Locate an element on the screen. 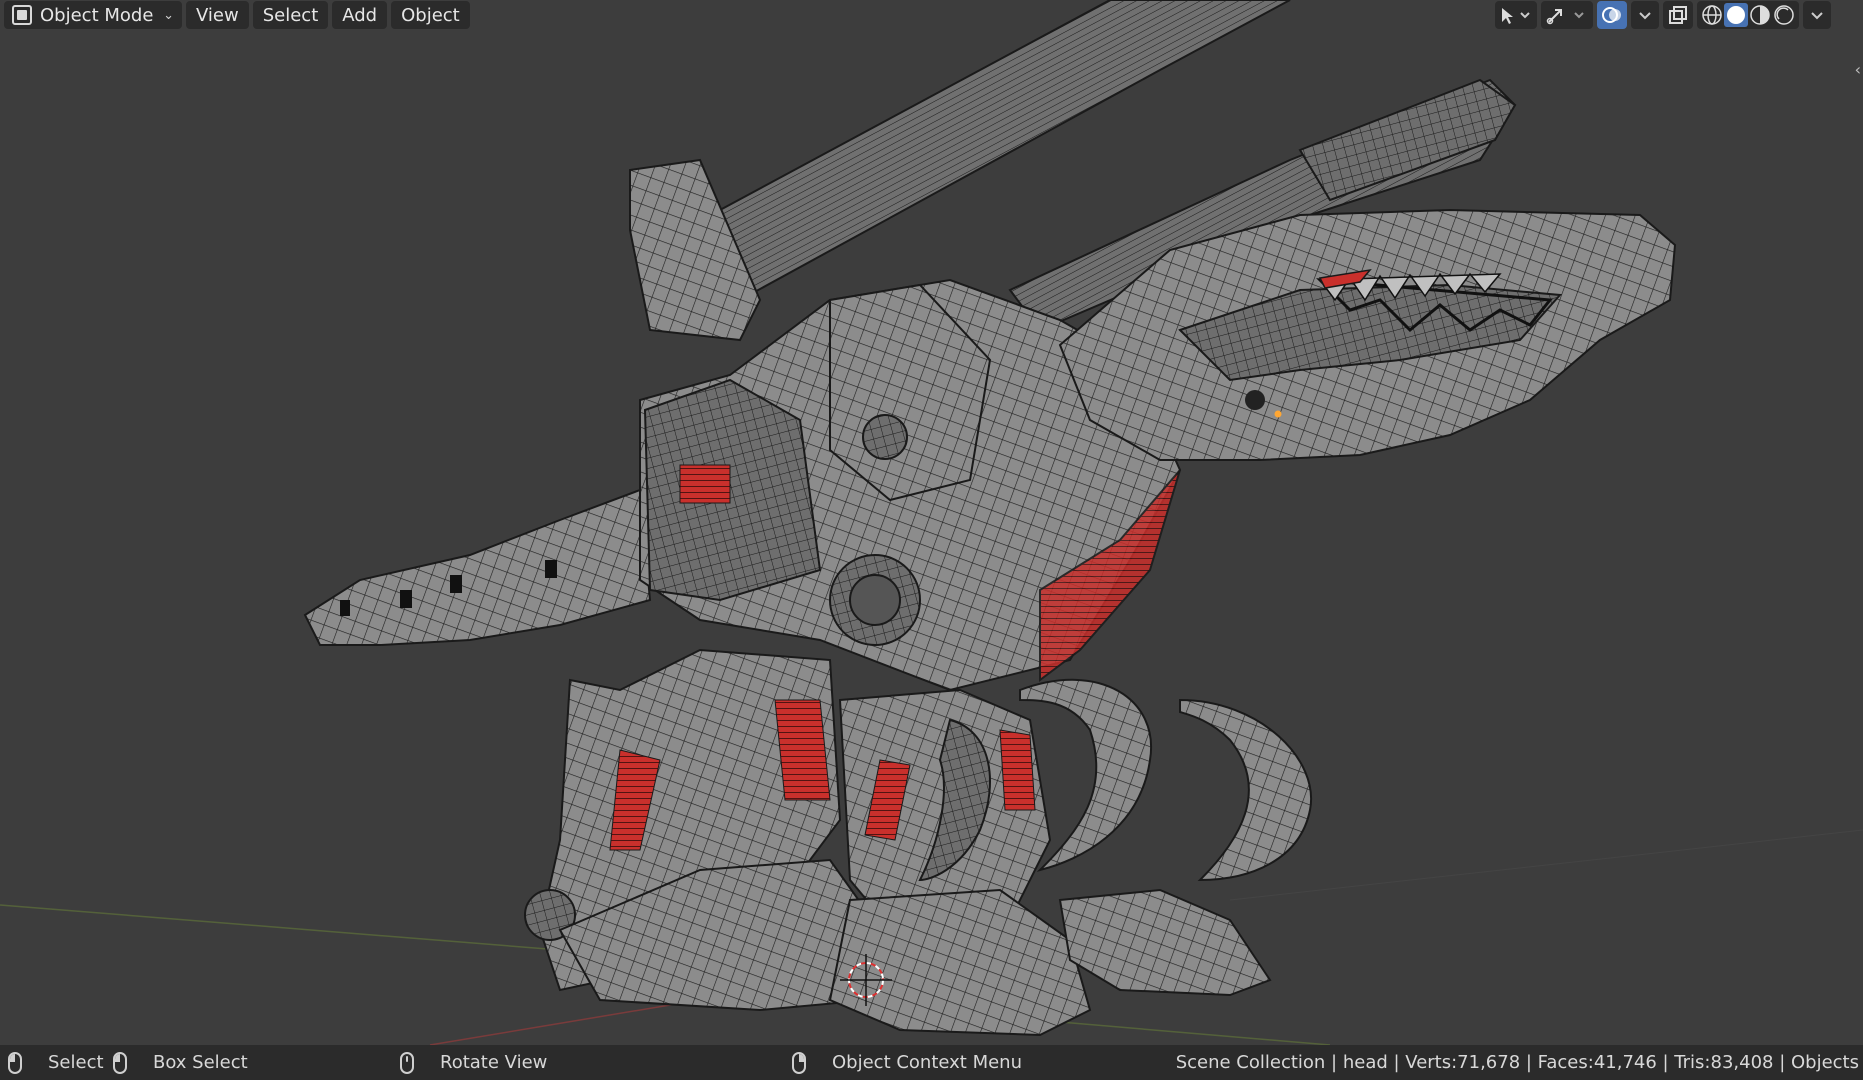 Image resolution: width=1863 pixels, height=1080 pixels. status-rotate-view: Rotate View is located at coordinates (474, 1062).